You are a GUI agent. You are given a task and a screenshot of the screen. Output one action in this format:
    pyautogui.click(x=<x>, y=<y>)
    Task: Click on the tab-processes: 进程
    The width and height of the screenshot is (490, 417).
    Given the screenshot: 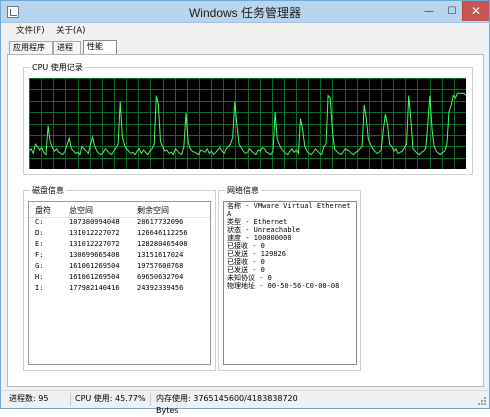 What is the action you would take?
    pyautogui.click(x=67, y=48)
    